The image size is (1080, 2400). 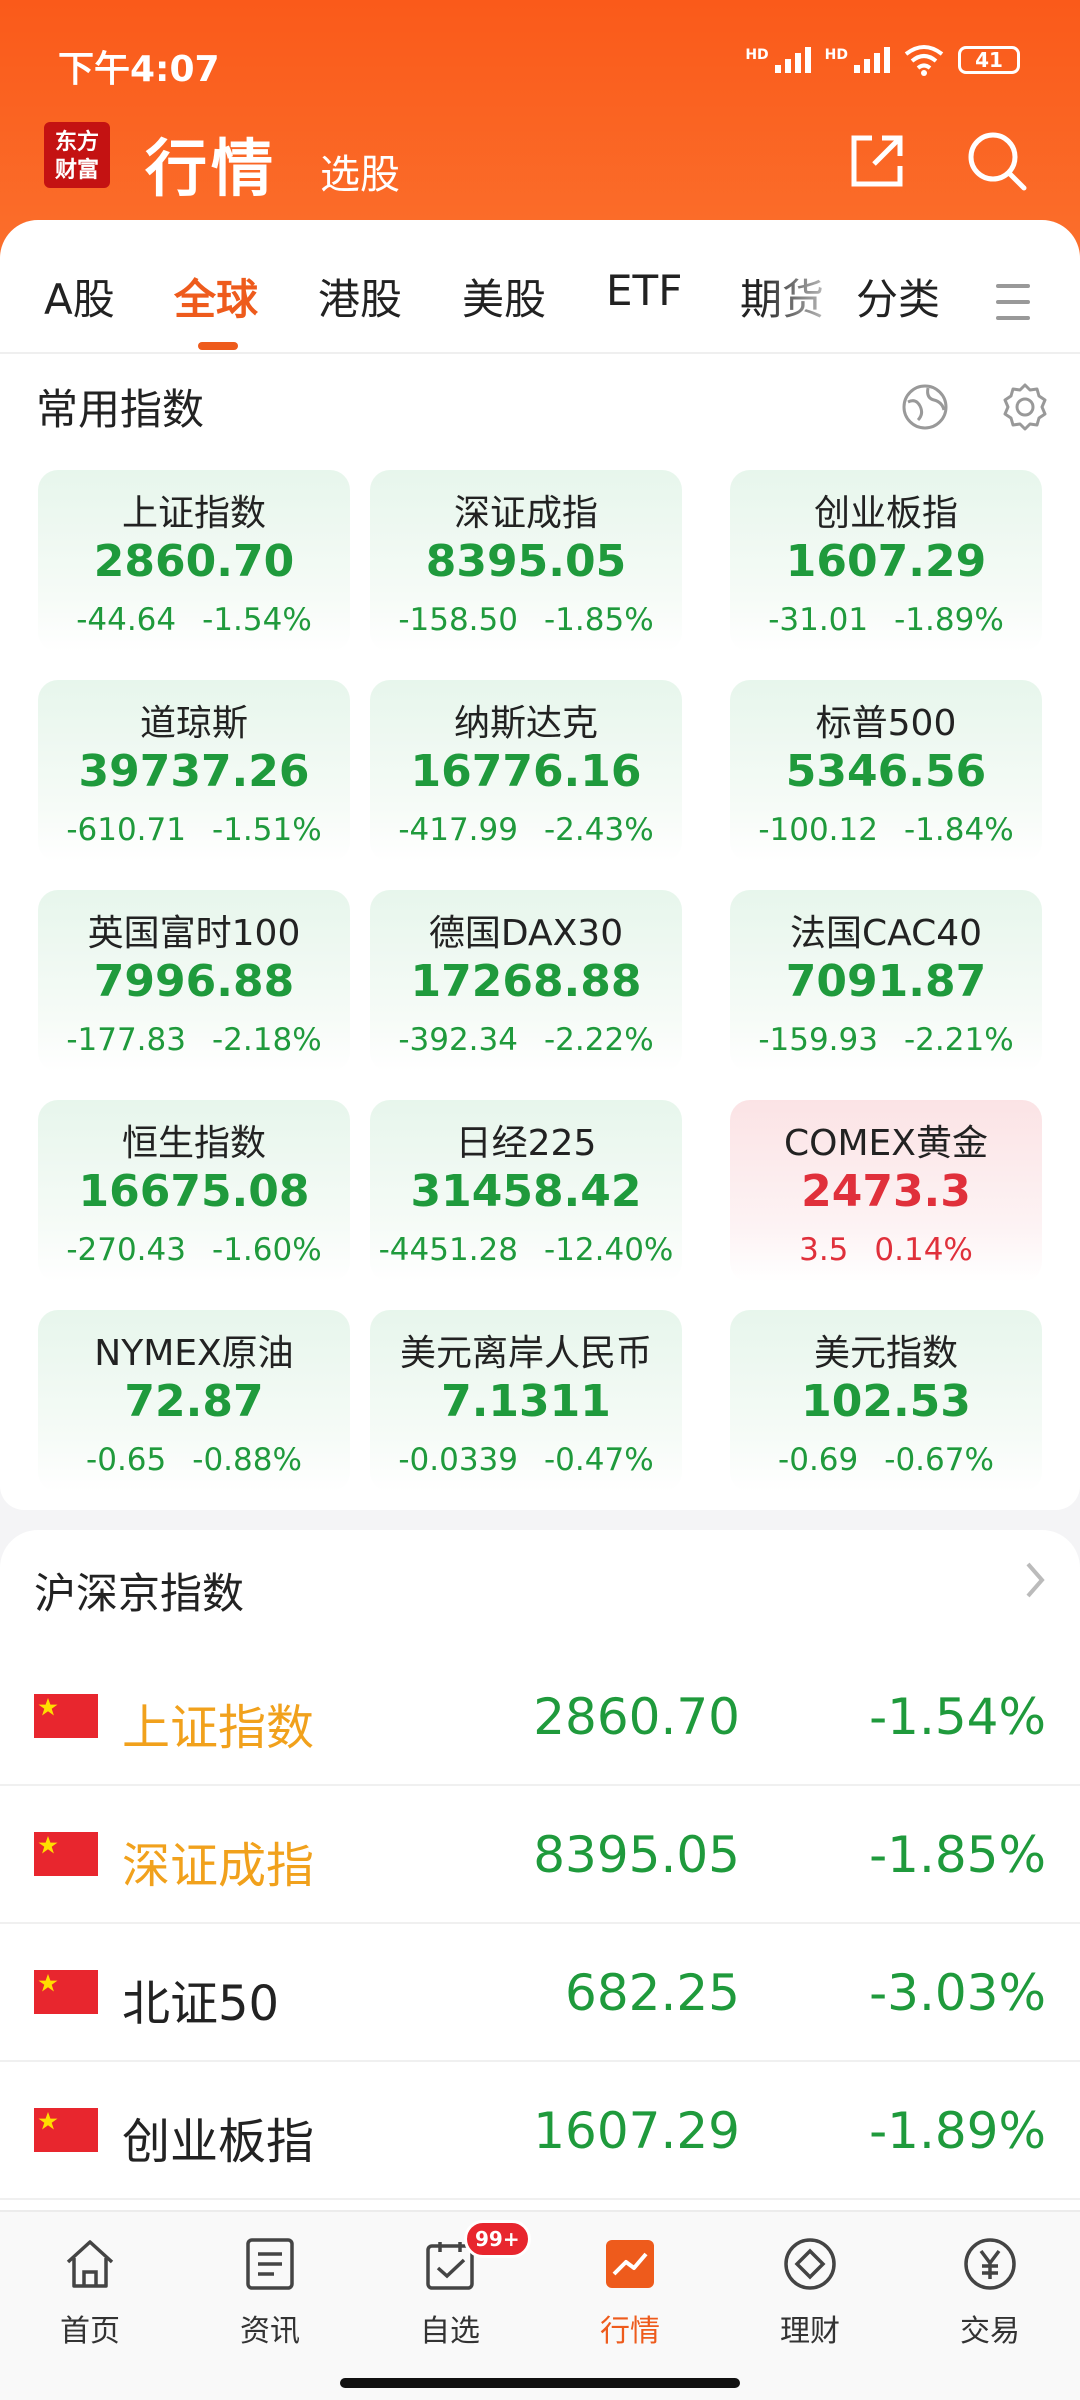 What do you see at coordinates (644, 290) in the screenshot?
I see `tab-etf: ETF` at bounding box center [644, 290].